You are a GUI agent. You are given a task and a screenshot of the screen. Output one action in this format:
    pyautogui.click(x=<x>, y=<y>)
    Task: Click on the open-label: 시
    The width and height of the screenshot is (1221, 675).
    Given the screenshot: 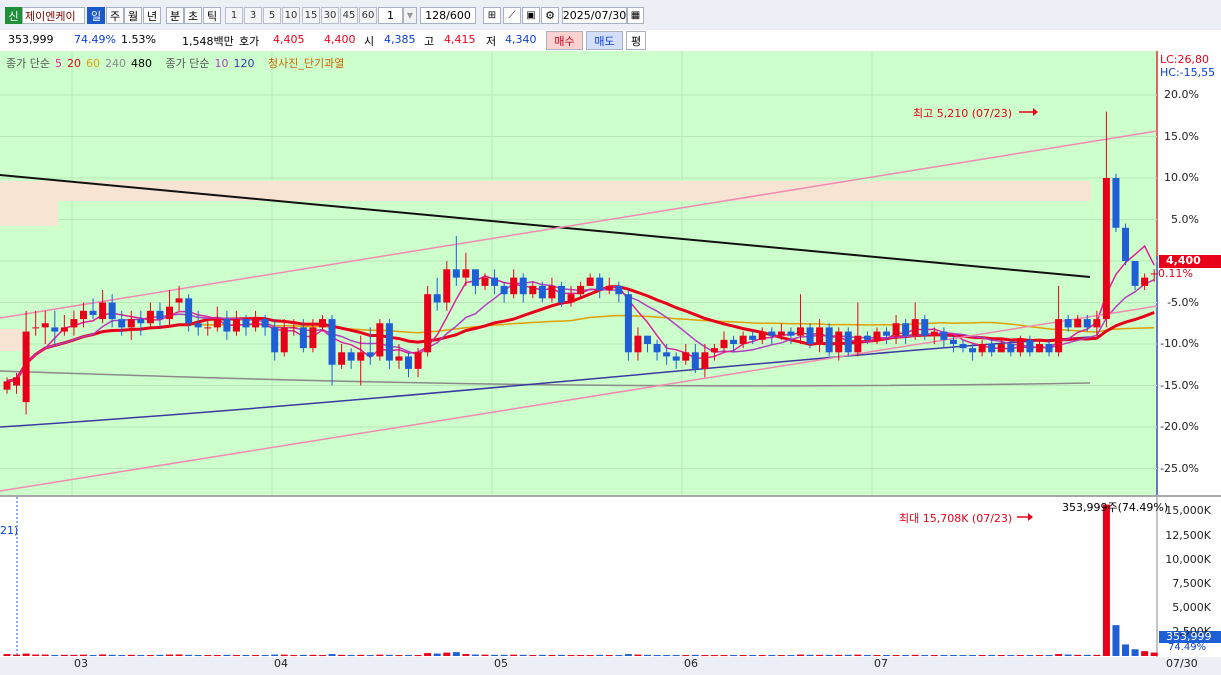 What is the action you would take?
    pyautogui.click(x=369, y=41)
    